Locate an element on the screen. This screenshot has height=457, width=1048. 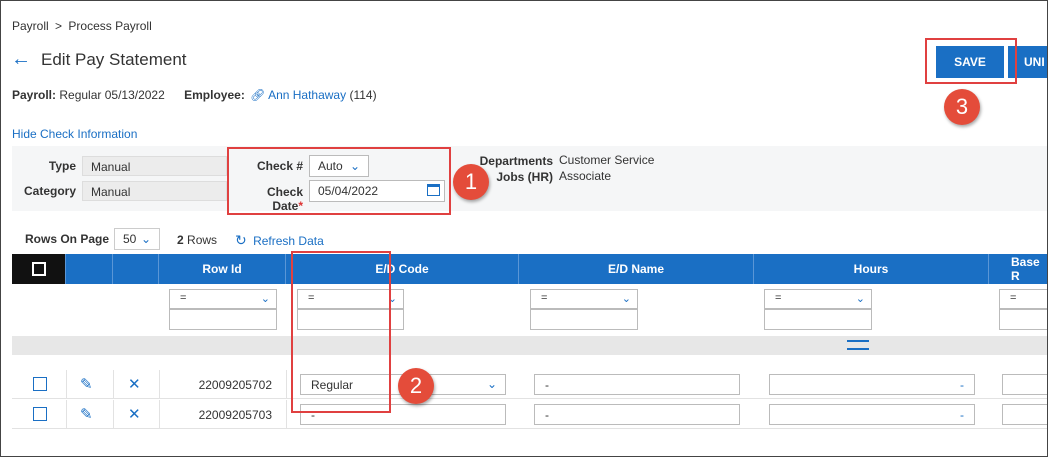
jobs-value: Associate is located at coordinates (585, 176).